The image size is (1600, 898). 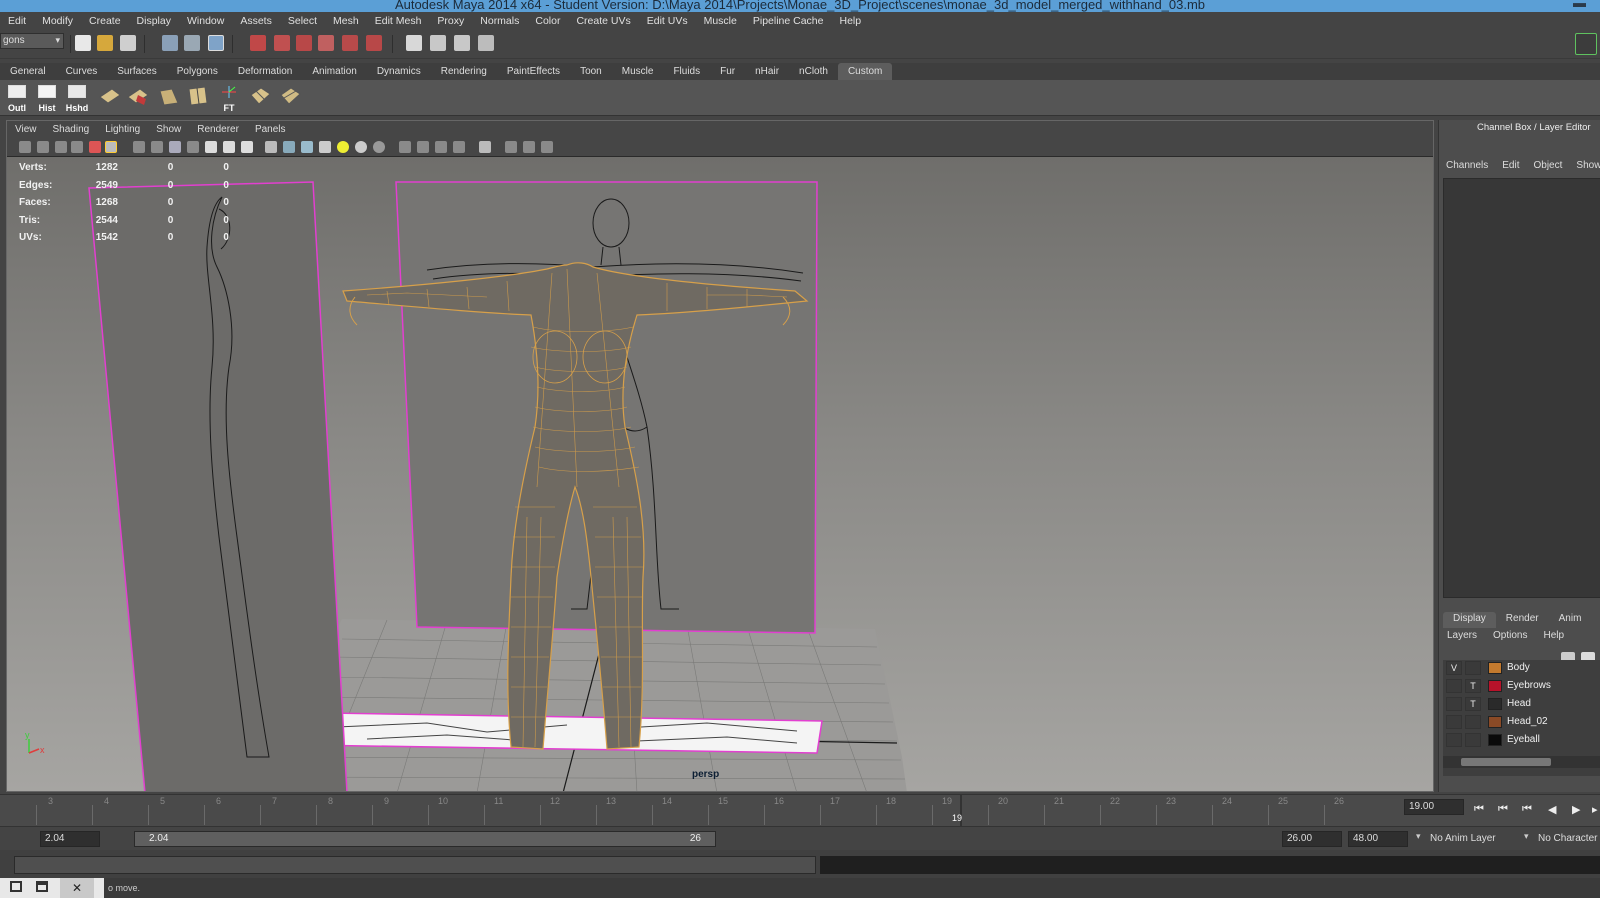 What do you see at coordinates (343, 147) in the screenshot?
I see `default-lighting-icon` at bounding box center [343, 147].